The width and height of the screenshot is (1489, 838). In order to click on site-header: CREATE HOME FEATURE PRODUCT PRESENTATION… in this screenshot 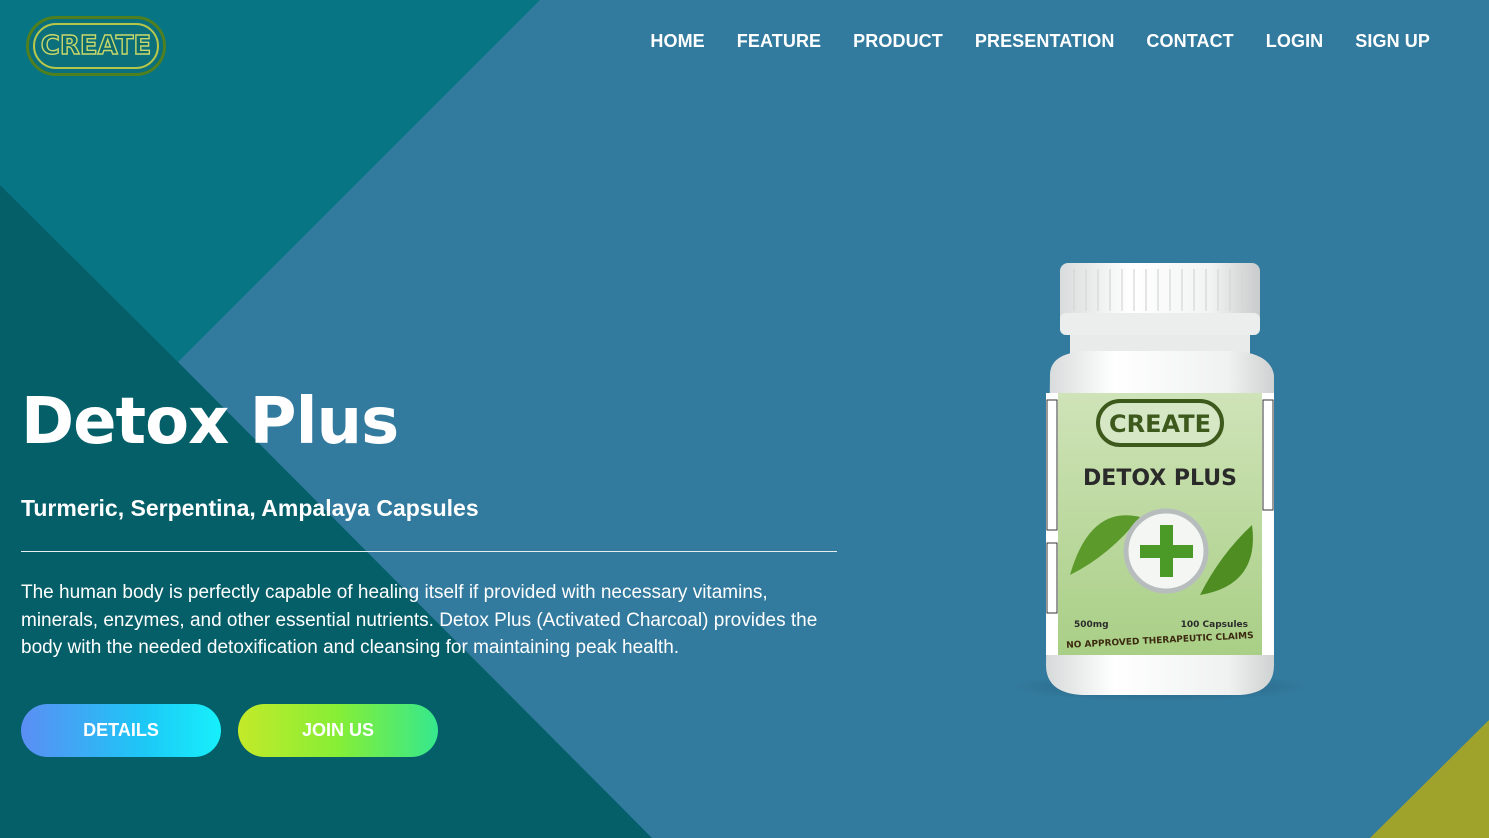, I will do `click(744, 45)`.